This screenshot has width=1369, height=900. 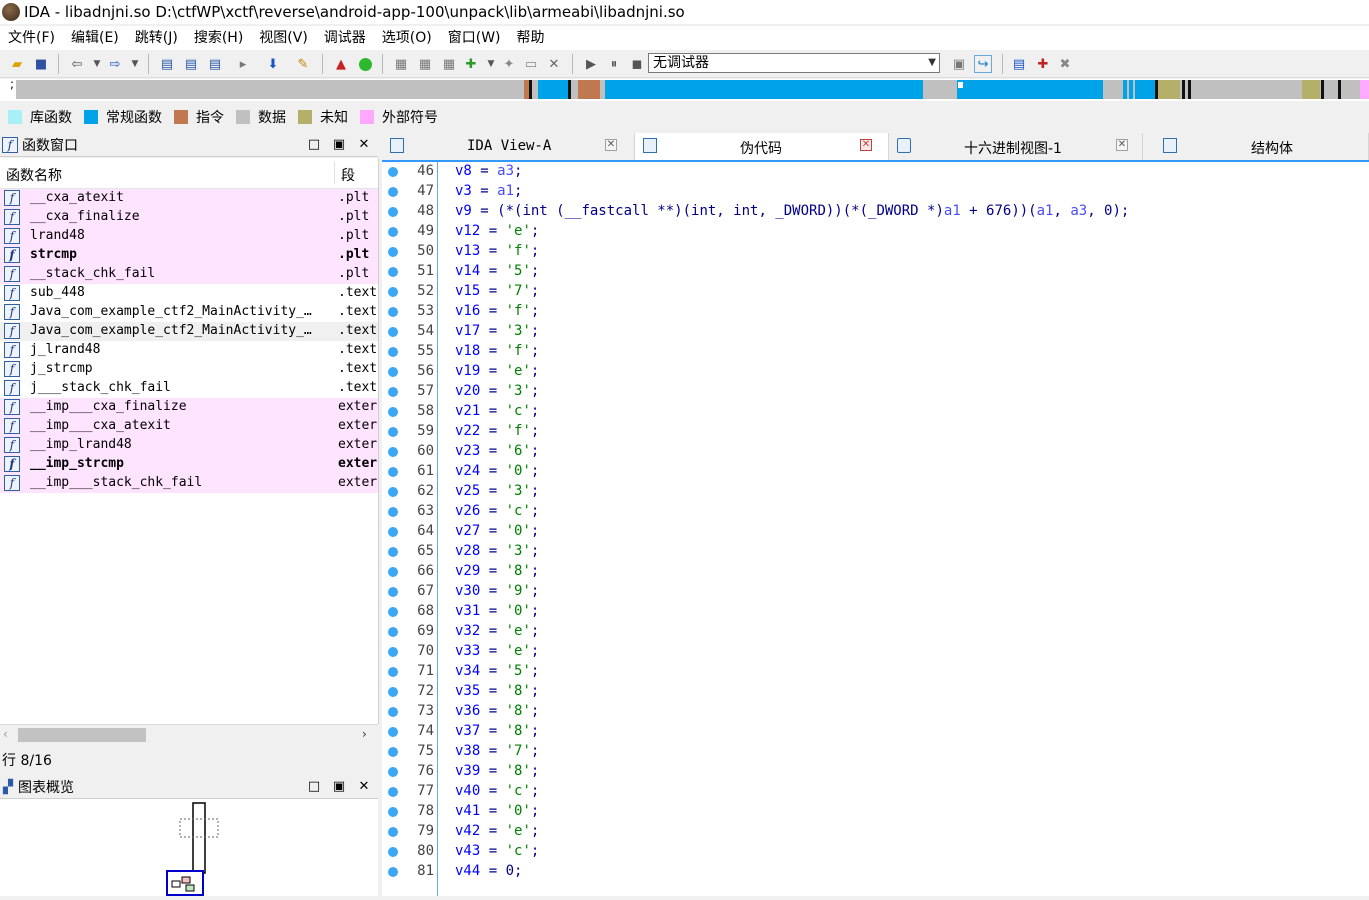 I want to click on column-segment: 段, so click(x=348, y=175).